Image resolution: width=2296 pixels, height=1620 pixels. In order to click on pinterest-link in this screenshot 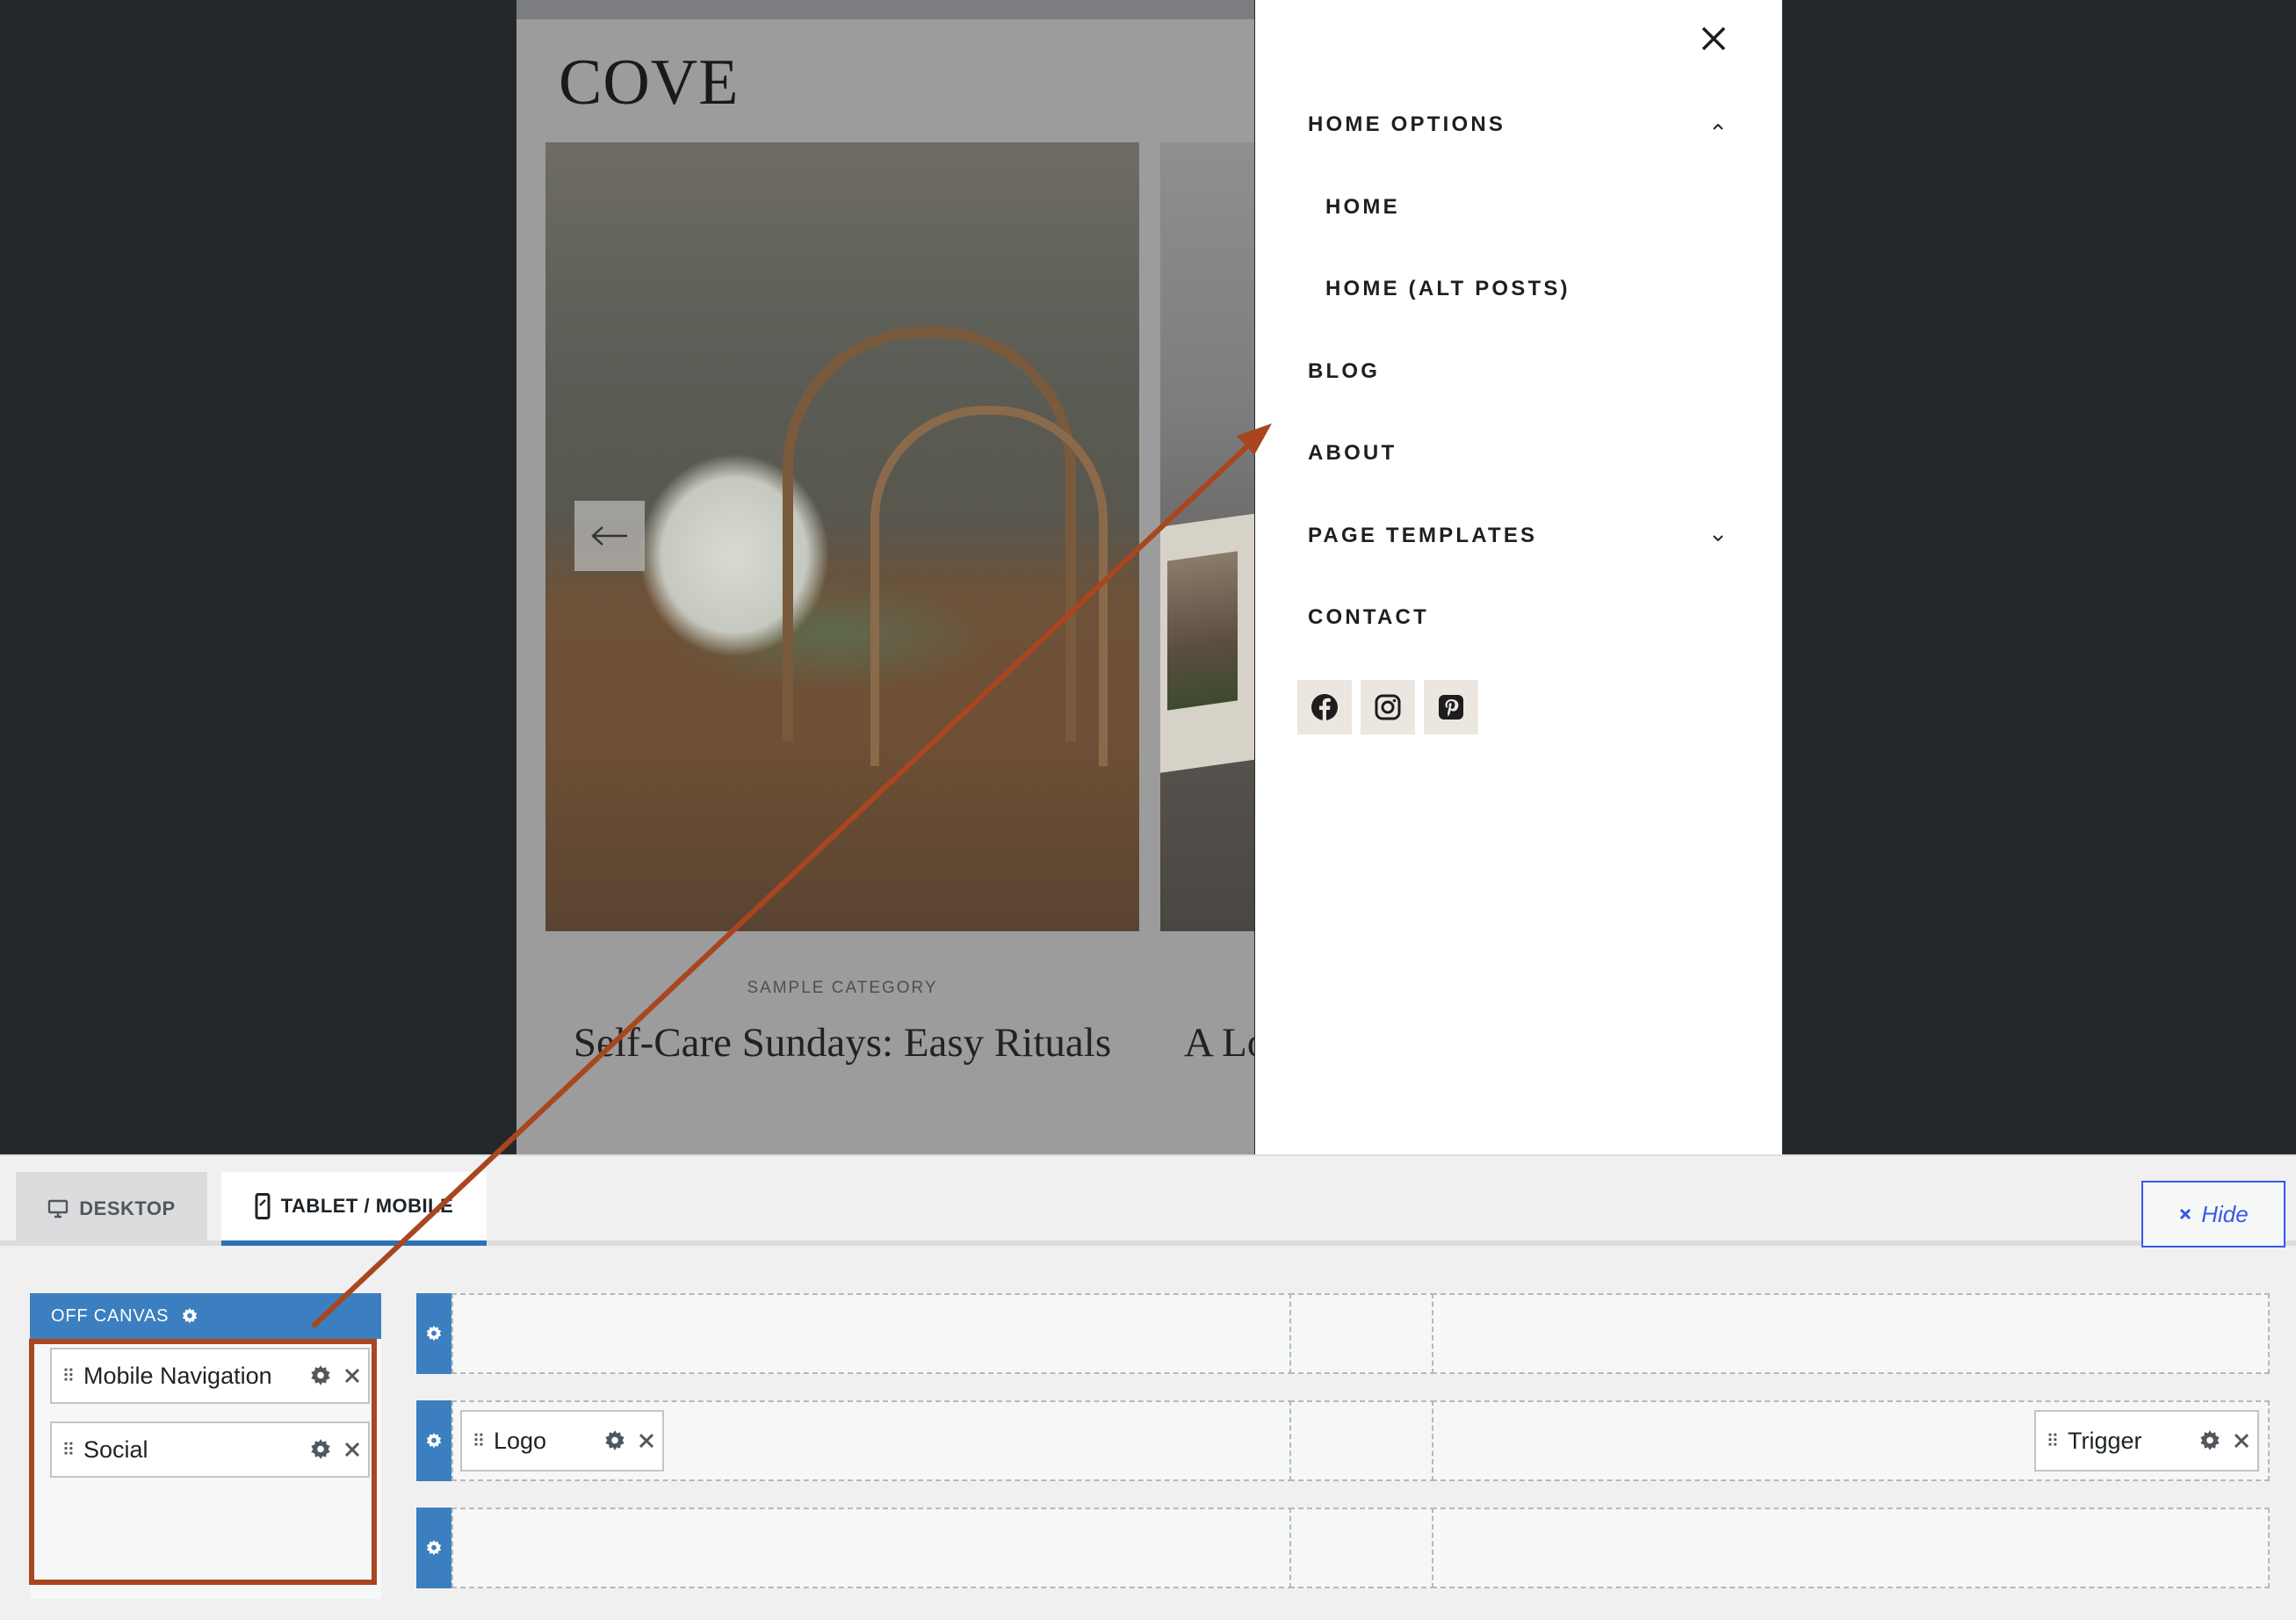, I will do `click(1451, 707)`.